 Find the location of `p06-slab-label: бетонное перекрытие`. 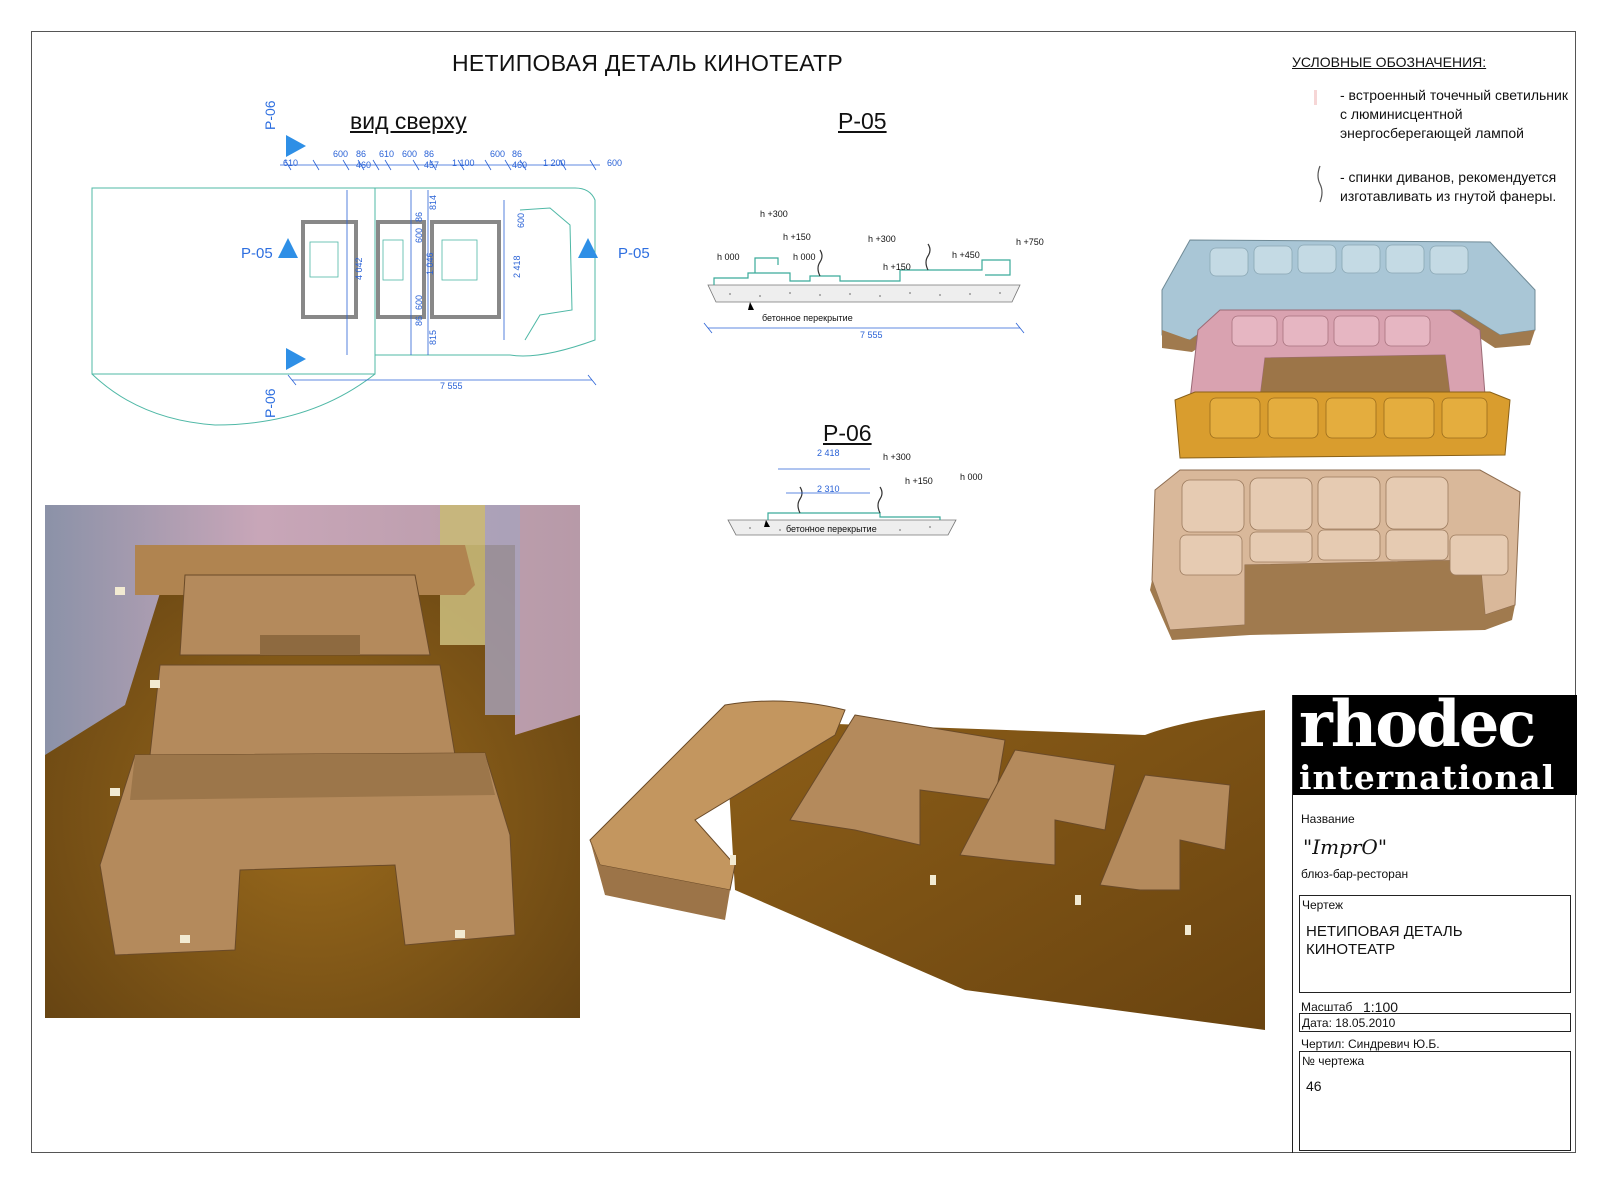

p06-slab-label: бетонное перекрытие is located at coordinates (831, 529).